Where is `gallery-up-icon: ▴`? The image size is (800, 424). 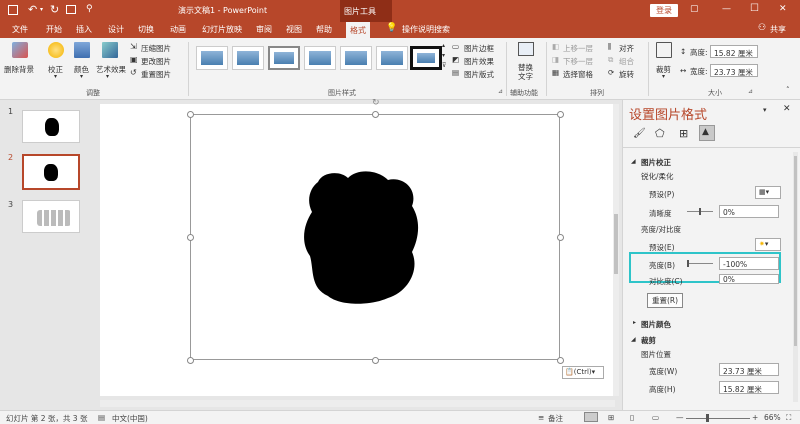 gallery-up-icon: ▴ is located at coordinates (443, 45).